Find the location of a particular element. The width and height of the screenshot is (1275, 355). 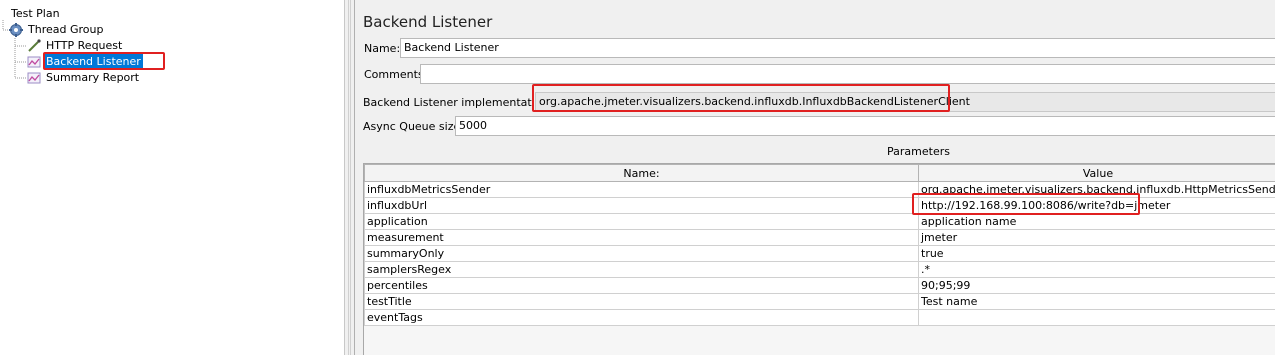

tree-item-http-request: HTTP Request is located at coordinates (75, 45).